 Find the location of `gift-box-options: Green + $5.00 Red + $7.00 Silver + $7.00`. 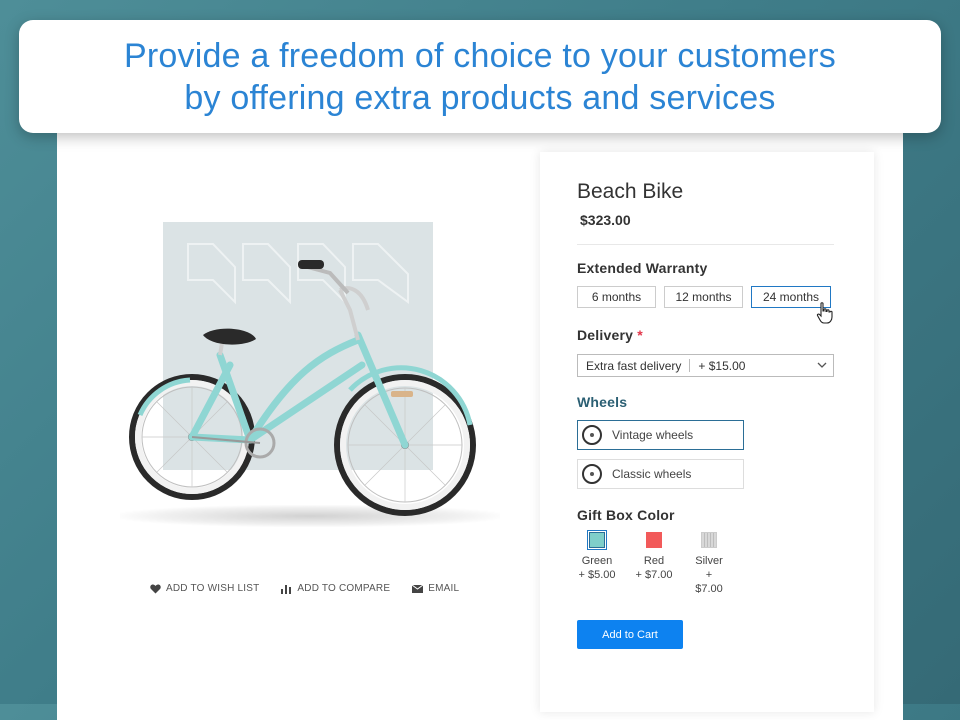

gift-box-options: Green + $5.00 Red + $7.00 Silver + $7.00 is located at coordinates (652, 563).